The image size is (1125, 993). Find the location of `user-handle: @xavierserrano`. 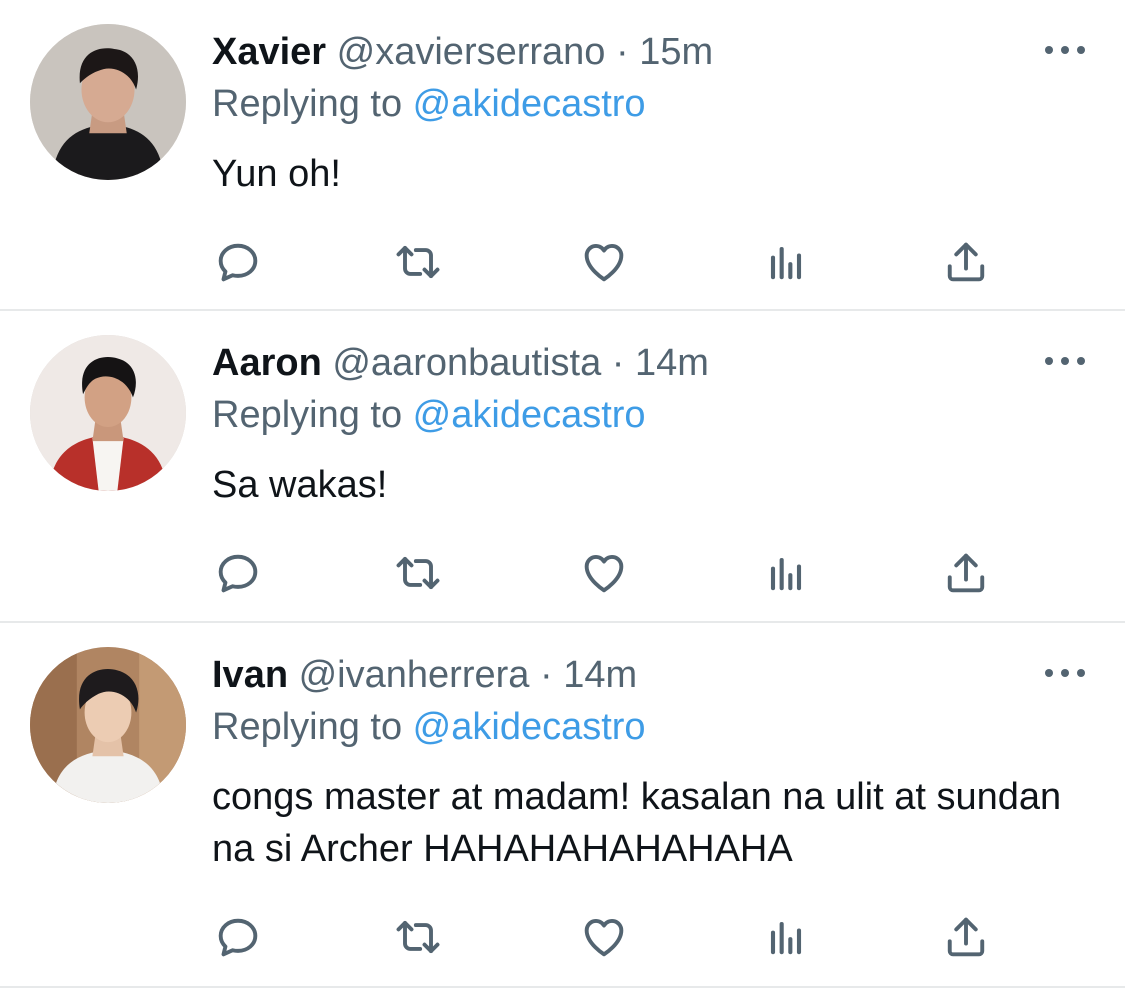

user-handle: @xavierserrano is located at coordinates (471, 52).